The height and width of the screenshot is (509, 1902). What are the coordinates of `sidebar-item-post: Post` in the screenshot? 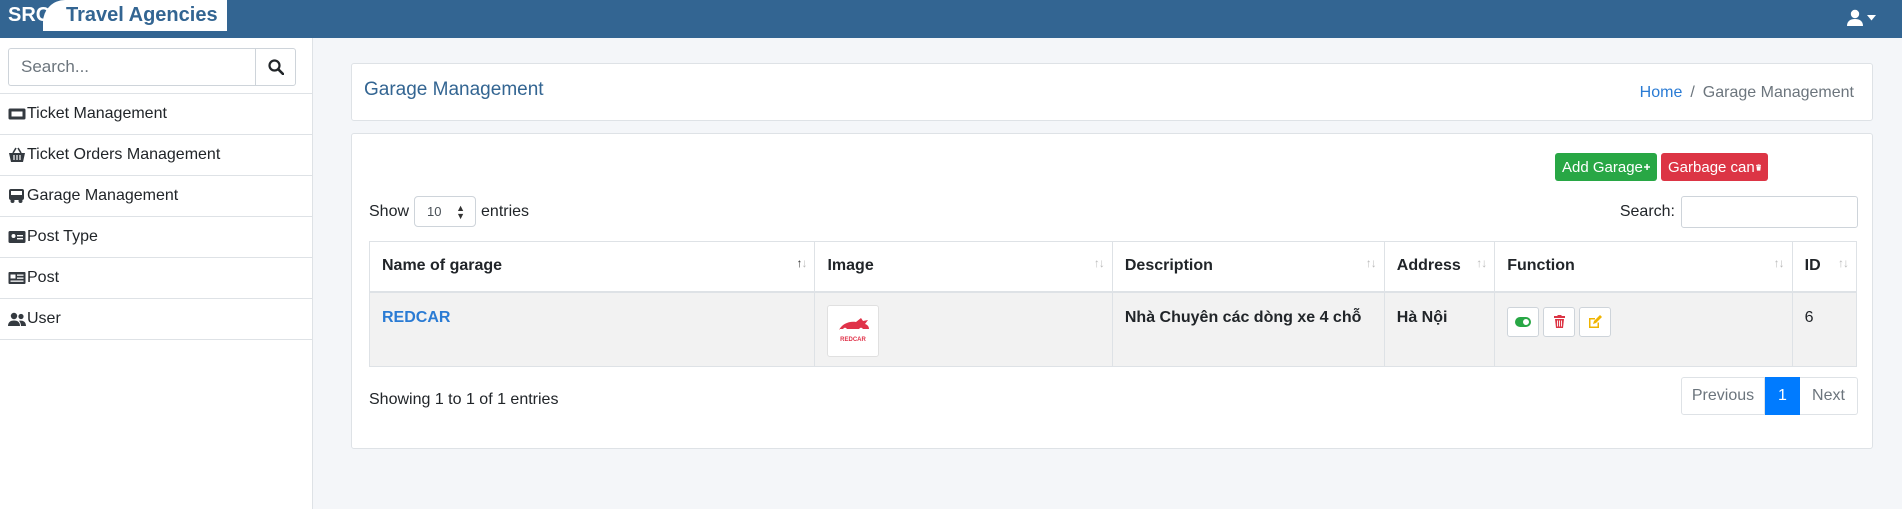 It's located at (156, 278).